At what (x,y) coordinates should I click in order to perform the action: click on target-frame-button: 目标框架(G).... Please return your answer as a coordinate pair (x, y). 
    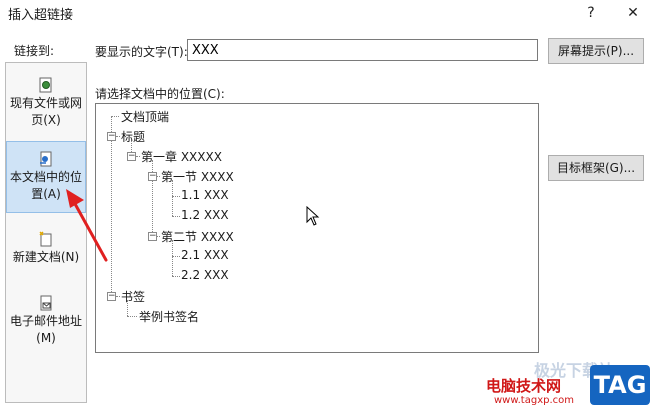
    Looking at the image, I should click on (596, 168).